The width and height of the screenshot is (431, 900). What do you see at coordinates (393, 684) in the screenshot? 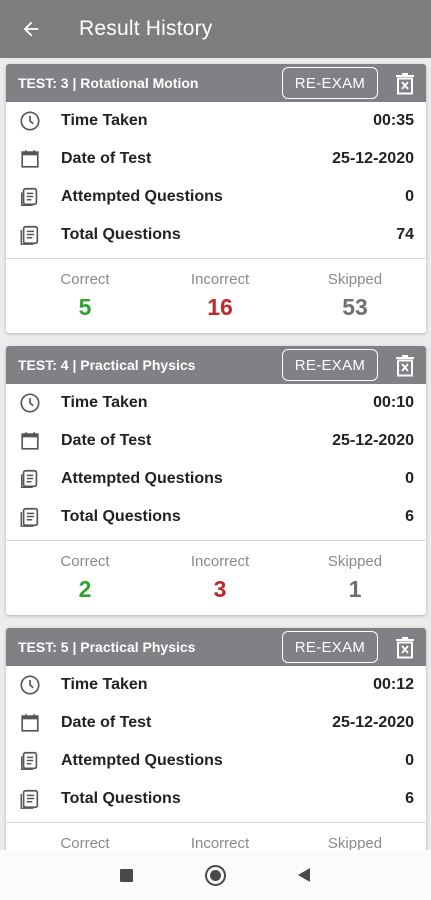
I see `time-taken-value: 00:12` at bounding box center [393, 684].